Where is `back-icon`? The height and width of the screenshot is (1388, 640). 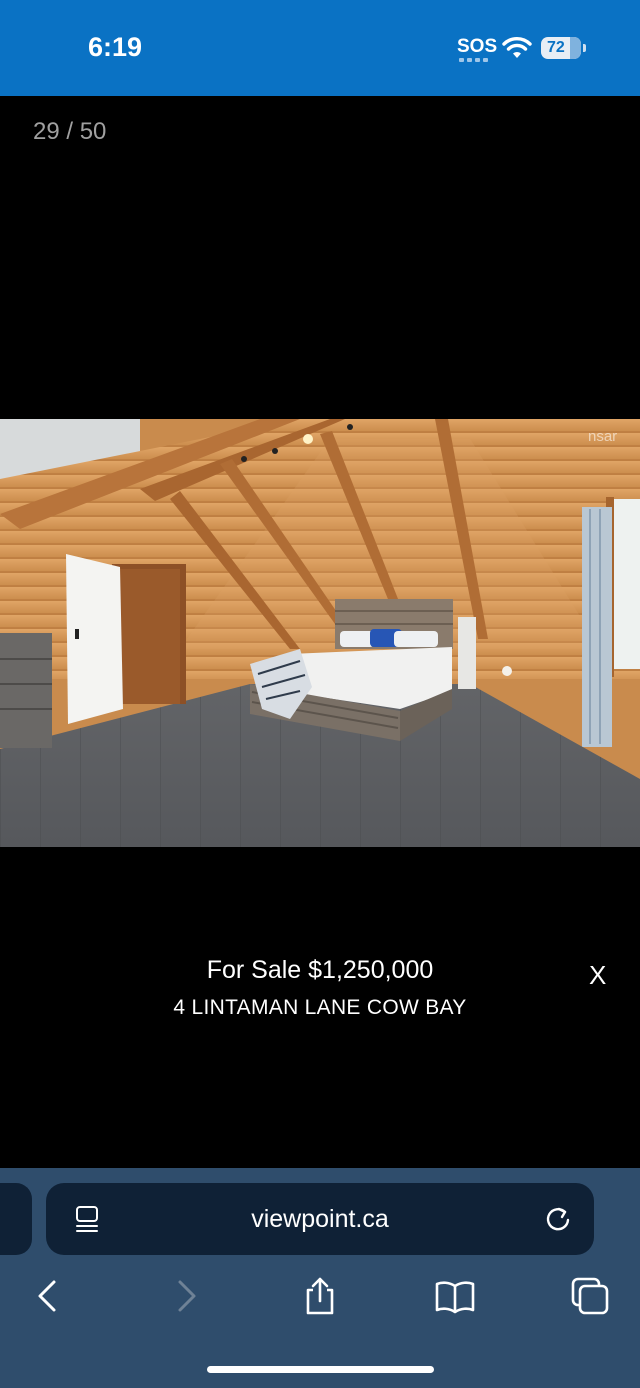
back-icon is located at coordinates (48, 1296).